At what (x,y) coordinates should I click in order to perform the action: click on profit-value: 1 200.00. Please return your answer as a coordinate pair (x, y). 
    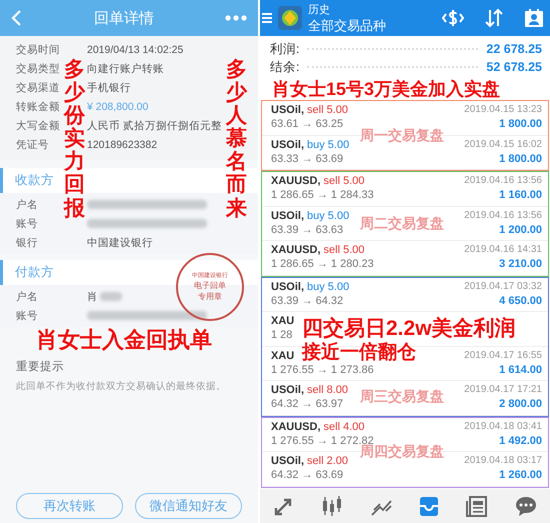
    Looking at the image, I should click on (520, 230).